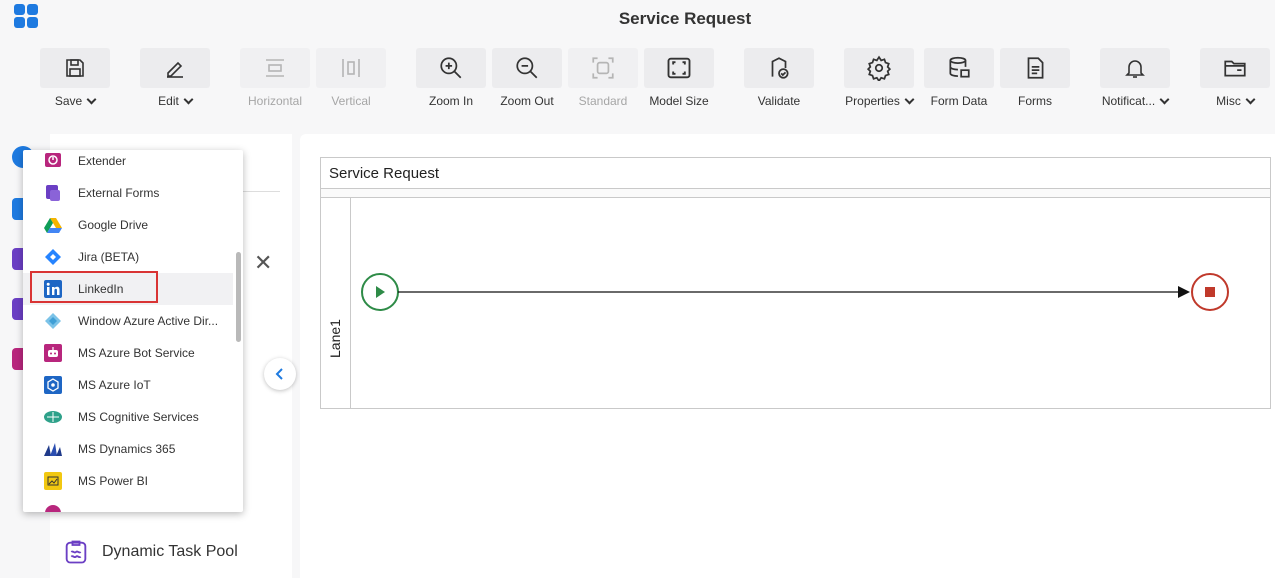 The width and height of the screenshot is (1275, 578). I want to click on zoom-out-label: Zoom Out, so click(527, 101).